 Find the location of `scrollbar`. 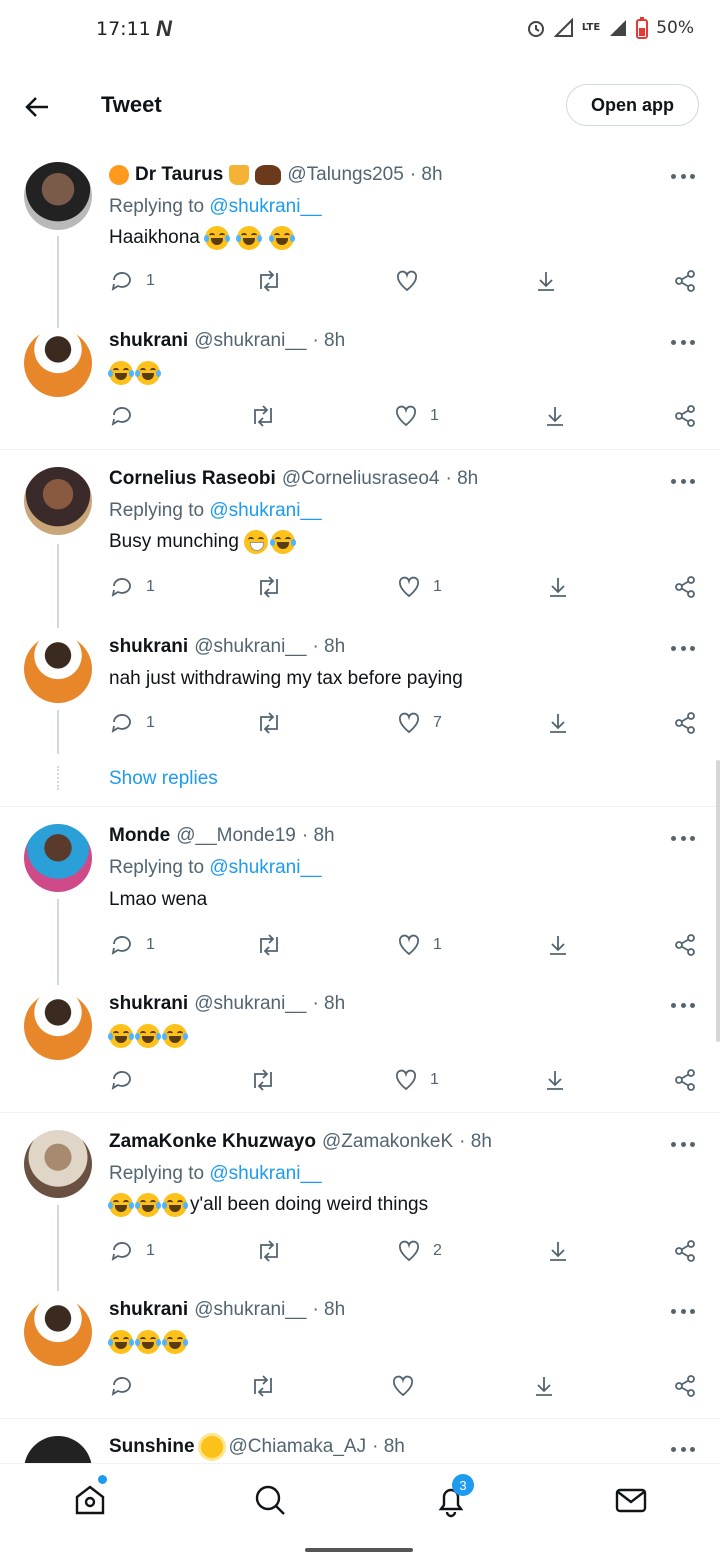

scrollbar is located at coordinates (718, 901).